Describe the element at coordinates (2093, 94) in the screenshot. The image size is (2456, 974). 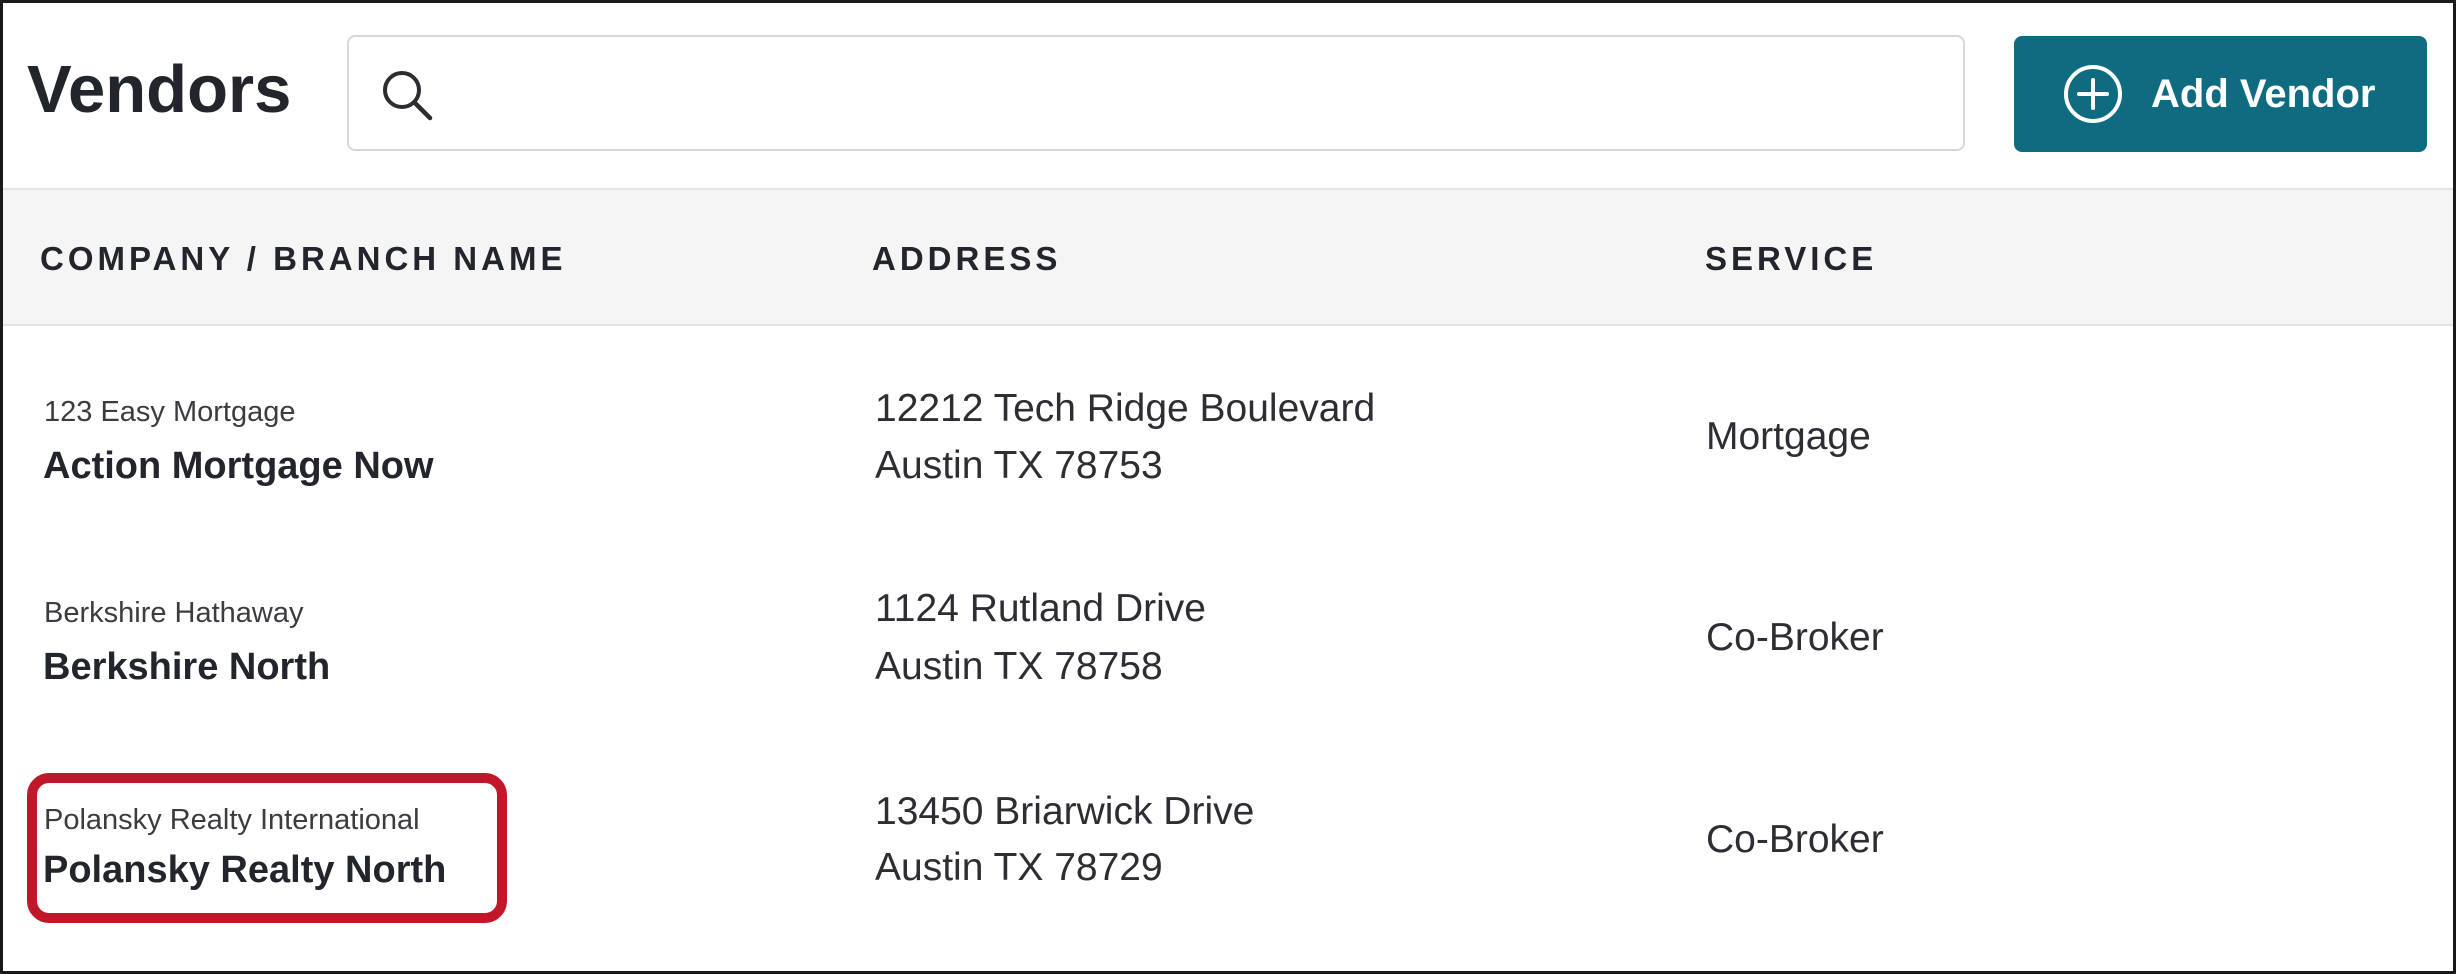
I see `plus-circle-icon` at that location.